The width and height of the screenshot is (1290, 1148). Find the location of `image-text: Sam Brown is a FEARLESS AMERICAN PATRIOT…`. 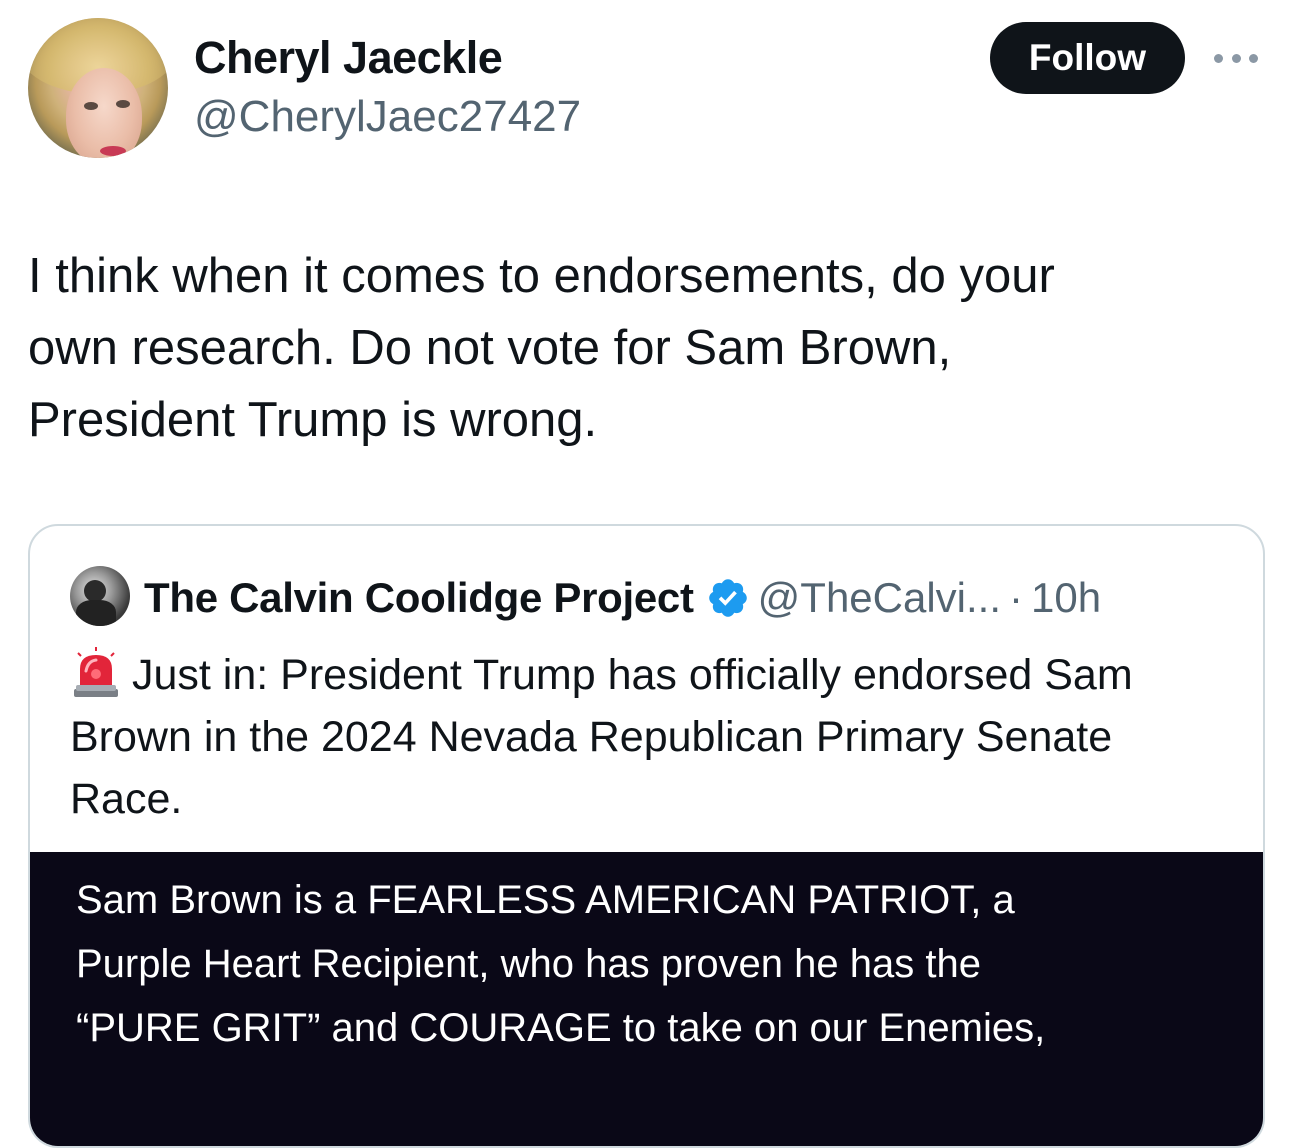

image-text: Sam Brown is a FEARLESS AMERICAN PATRIOT… is located at coordinates (561, 964).